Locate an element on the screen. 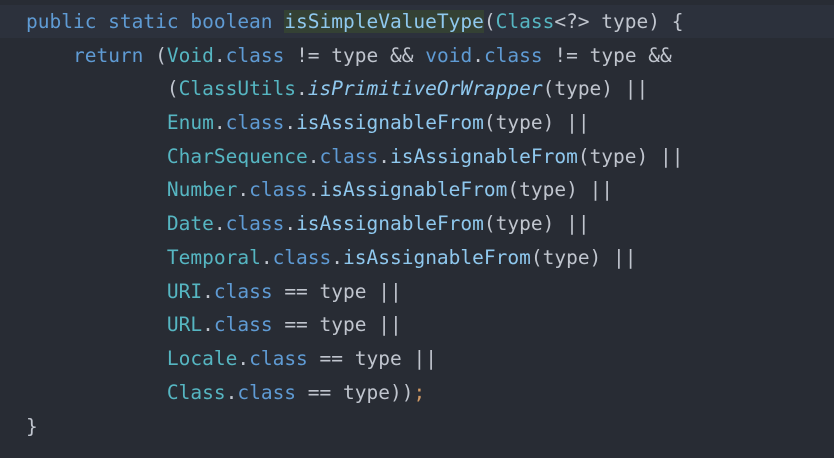 The image size is (834, 458). code-token: isPrimitiveOrWrapper is located at coordinates (425, 88).